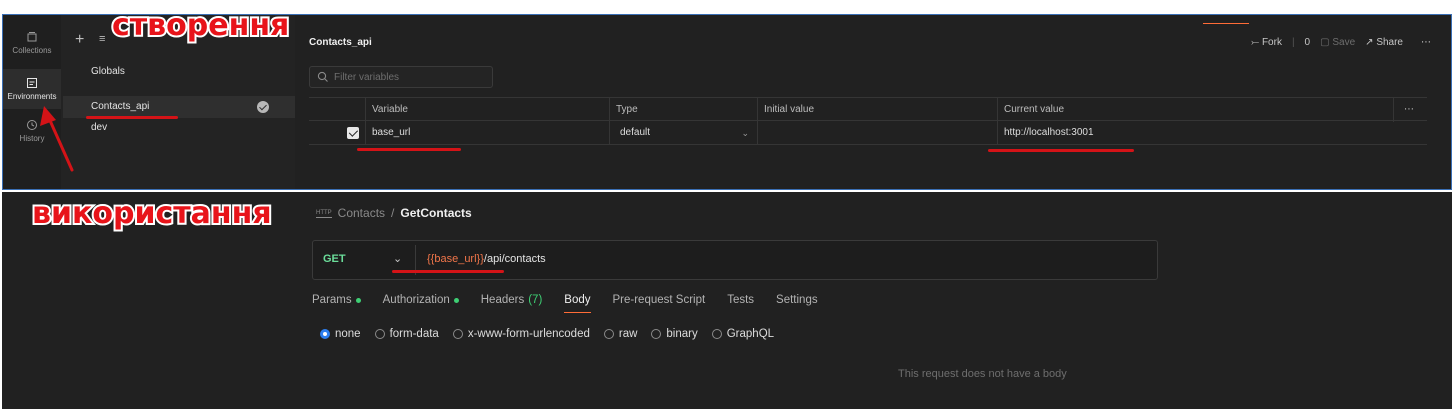  What do you see at coordinates (528, 334) in the screenshot?
I see `option-label: x-www-form-urlencoded` at bounding box center [528, 334].